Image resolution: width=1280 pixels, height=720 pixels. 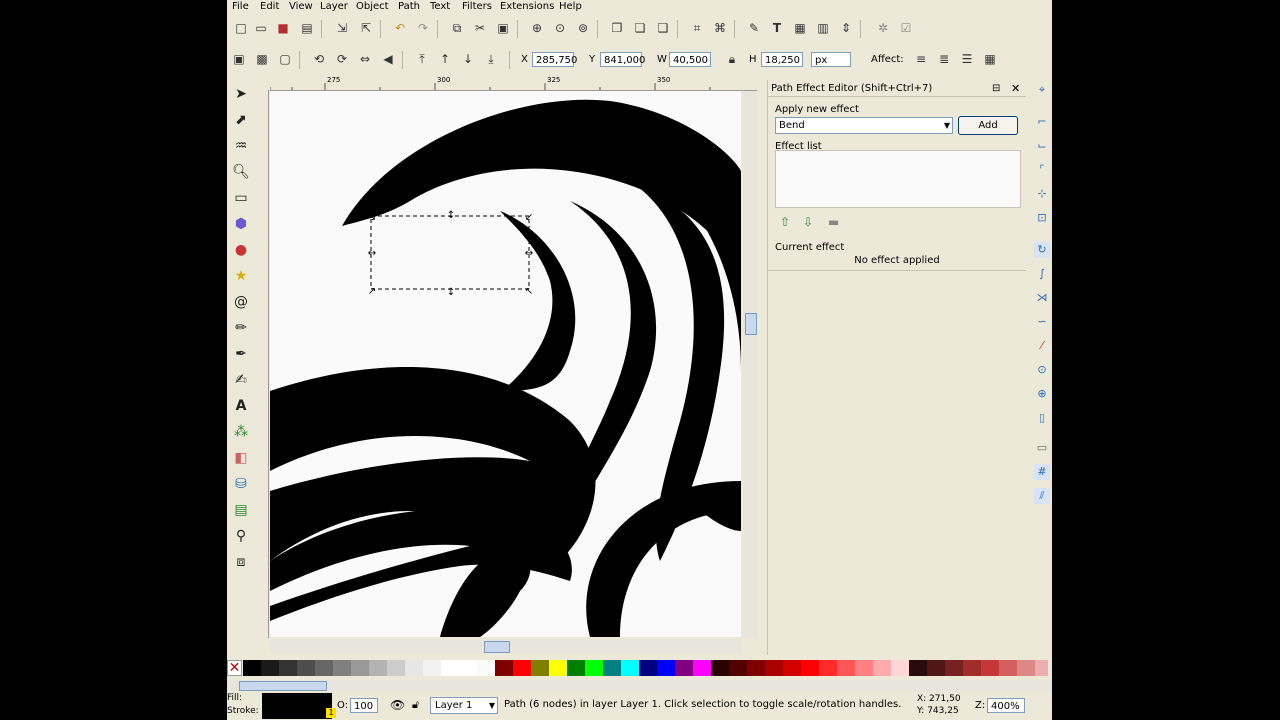 I want to click on arrow-up-icon: ⇧, so click(x=785, y=222).